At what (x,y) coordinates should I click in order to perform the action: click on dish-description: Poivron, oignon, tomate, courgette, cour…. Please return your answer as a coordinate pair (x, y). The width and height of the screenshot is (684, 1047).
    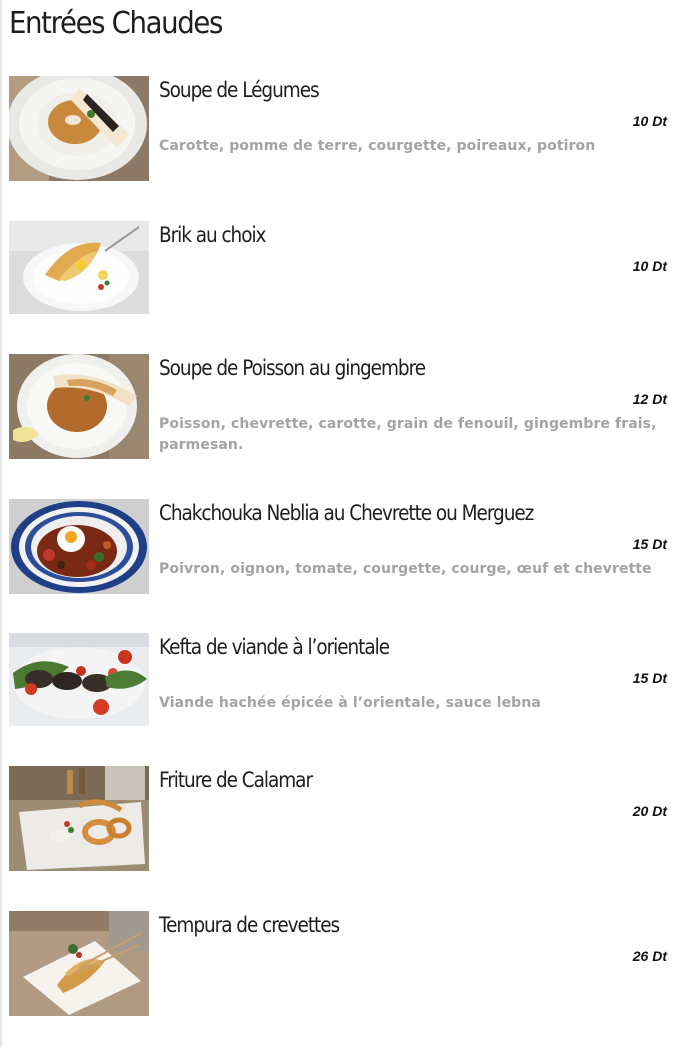
    Looking at the image, I should click on (405, 569).